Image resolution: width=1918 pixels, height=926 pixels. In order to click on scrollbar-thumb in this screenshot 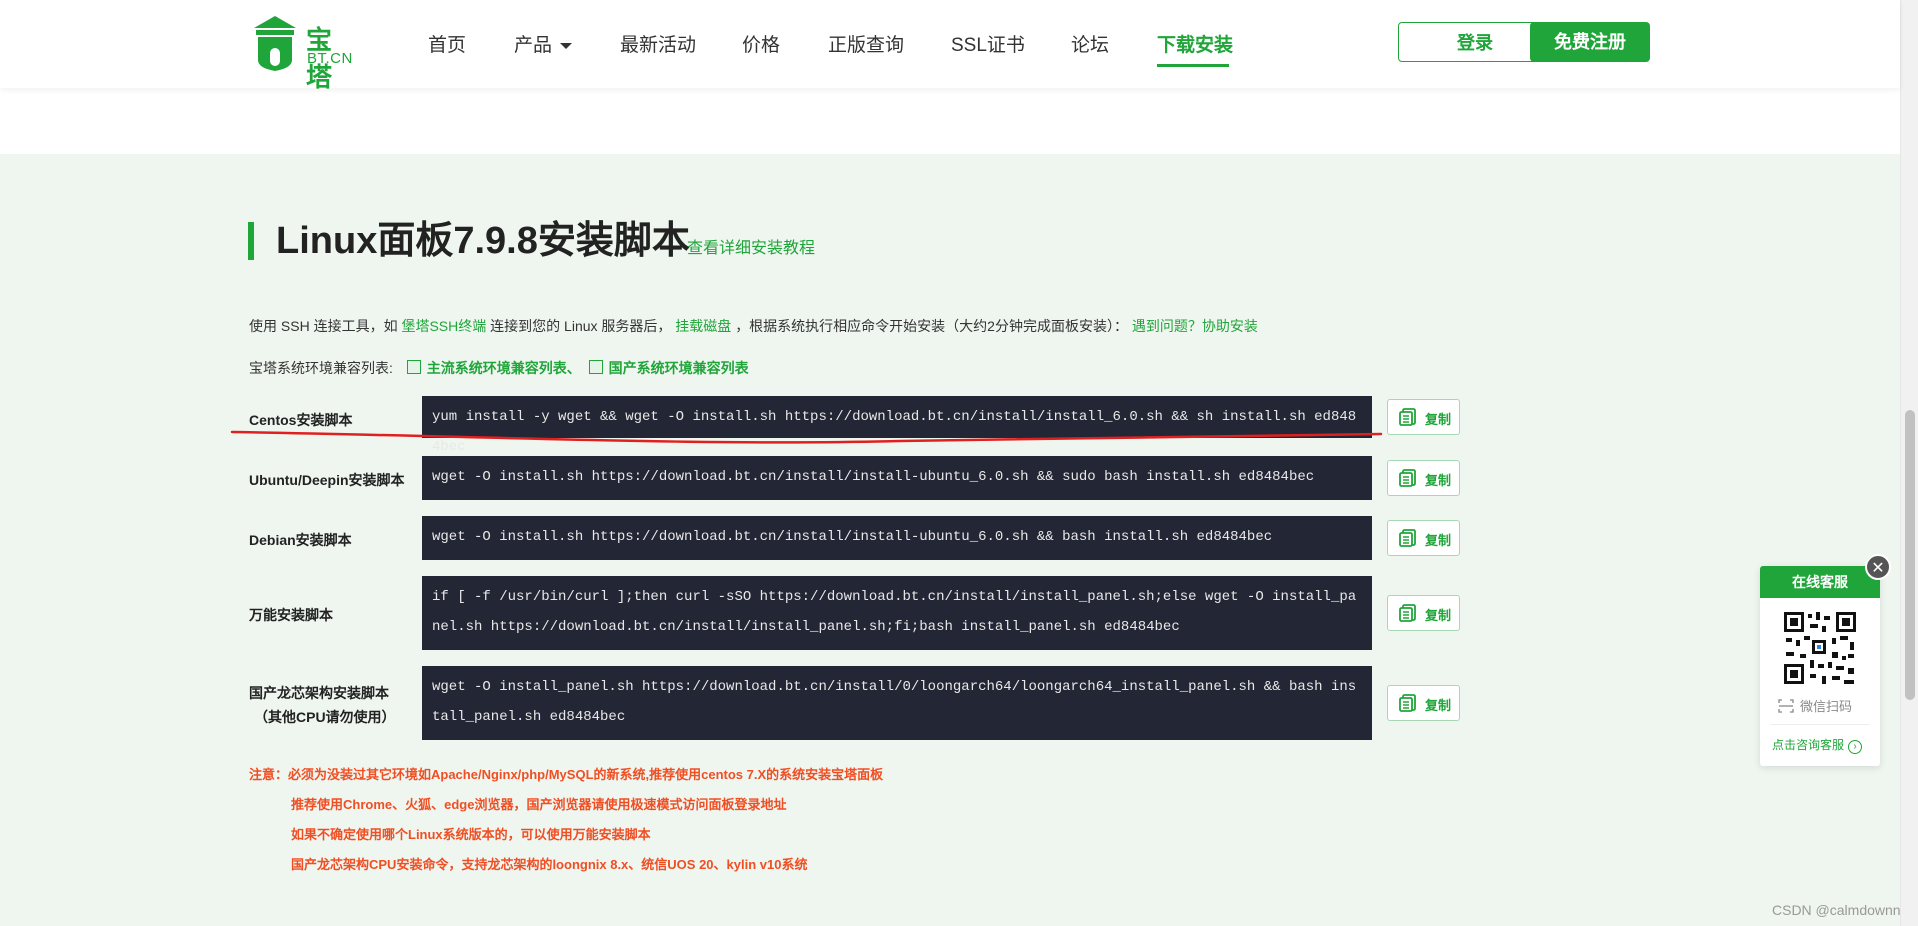, I will do `click(1910, 555)`.